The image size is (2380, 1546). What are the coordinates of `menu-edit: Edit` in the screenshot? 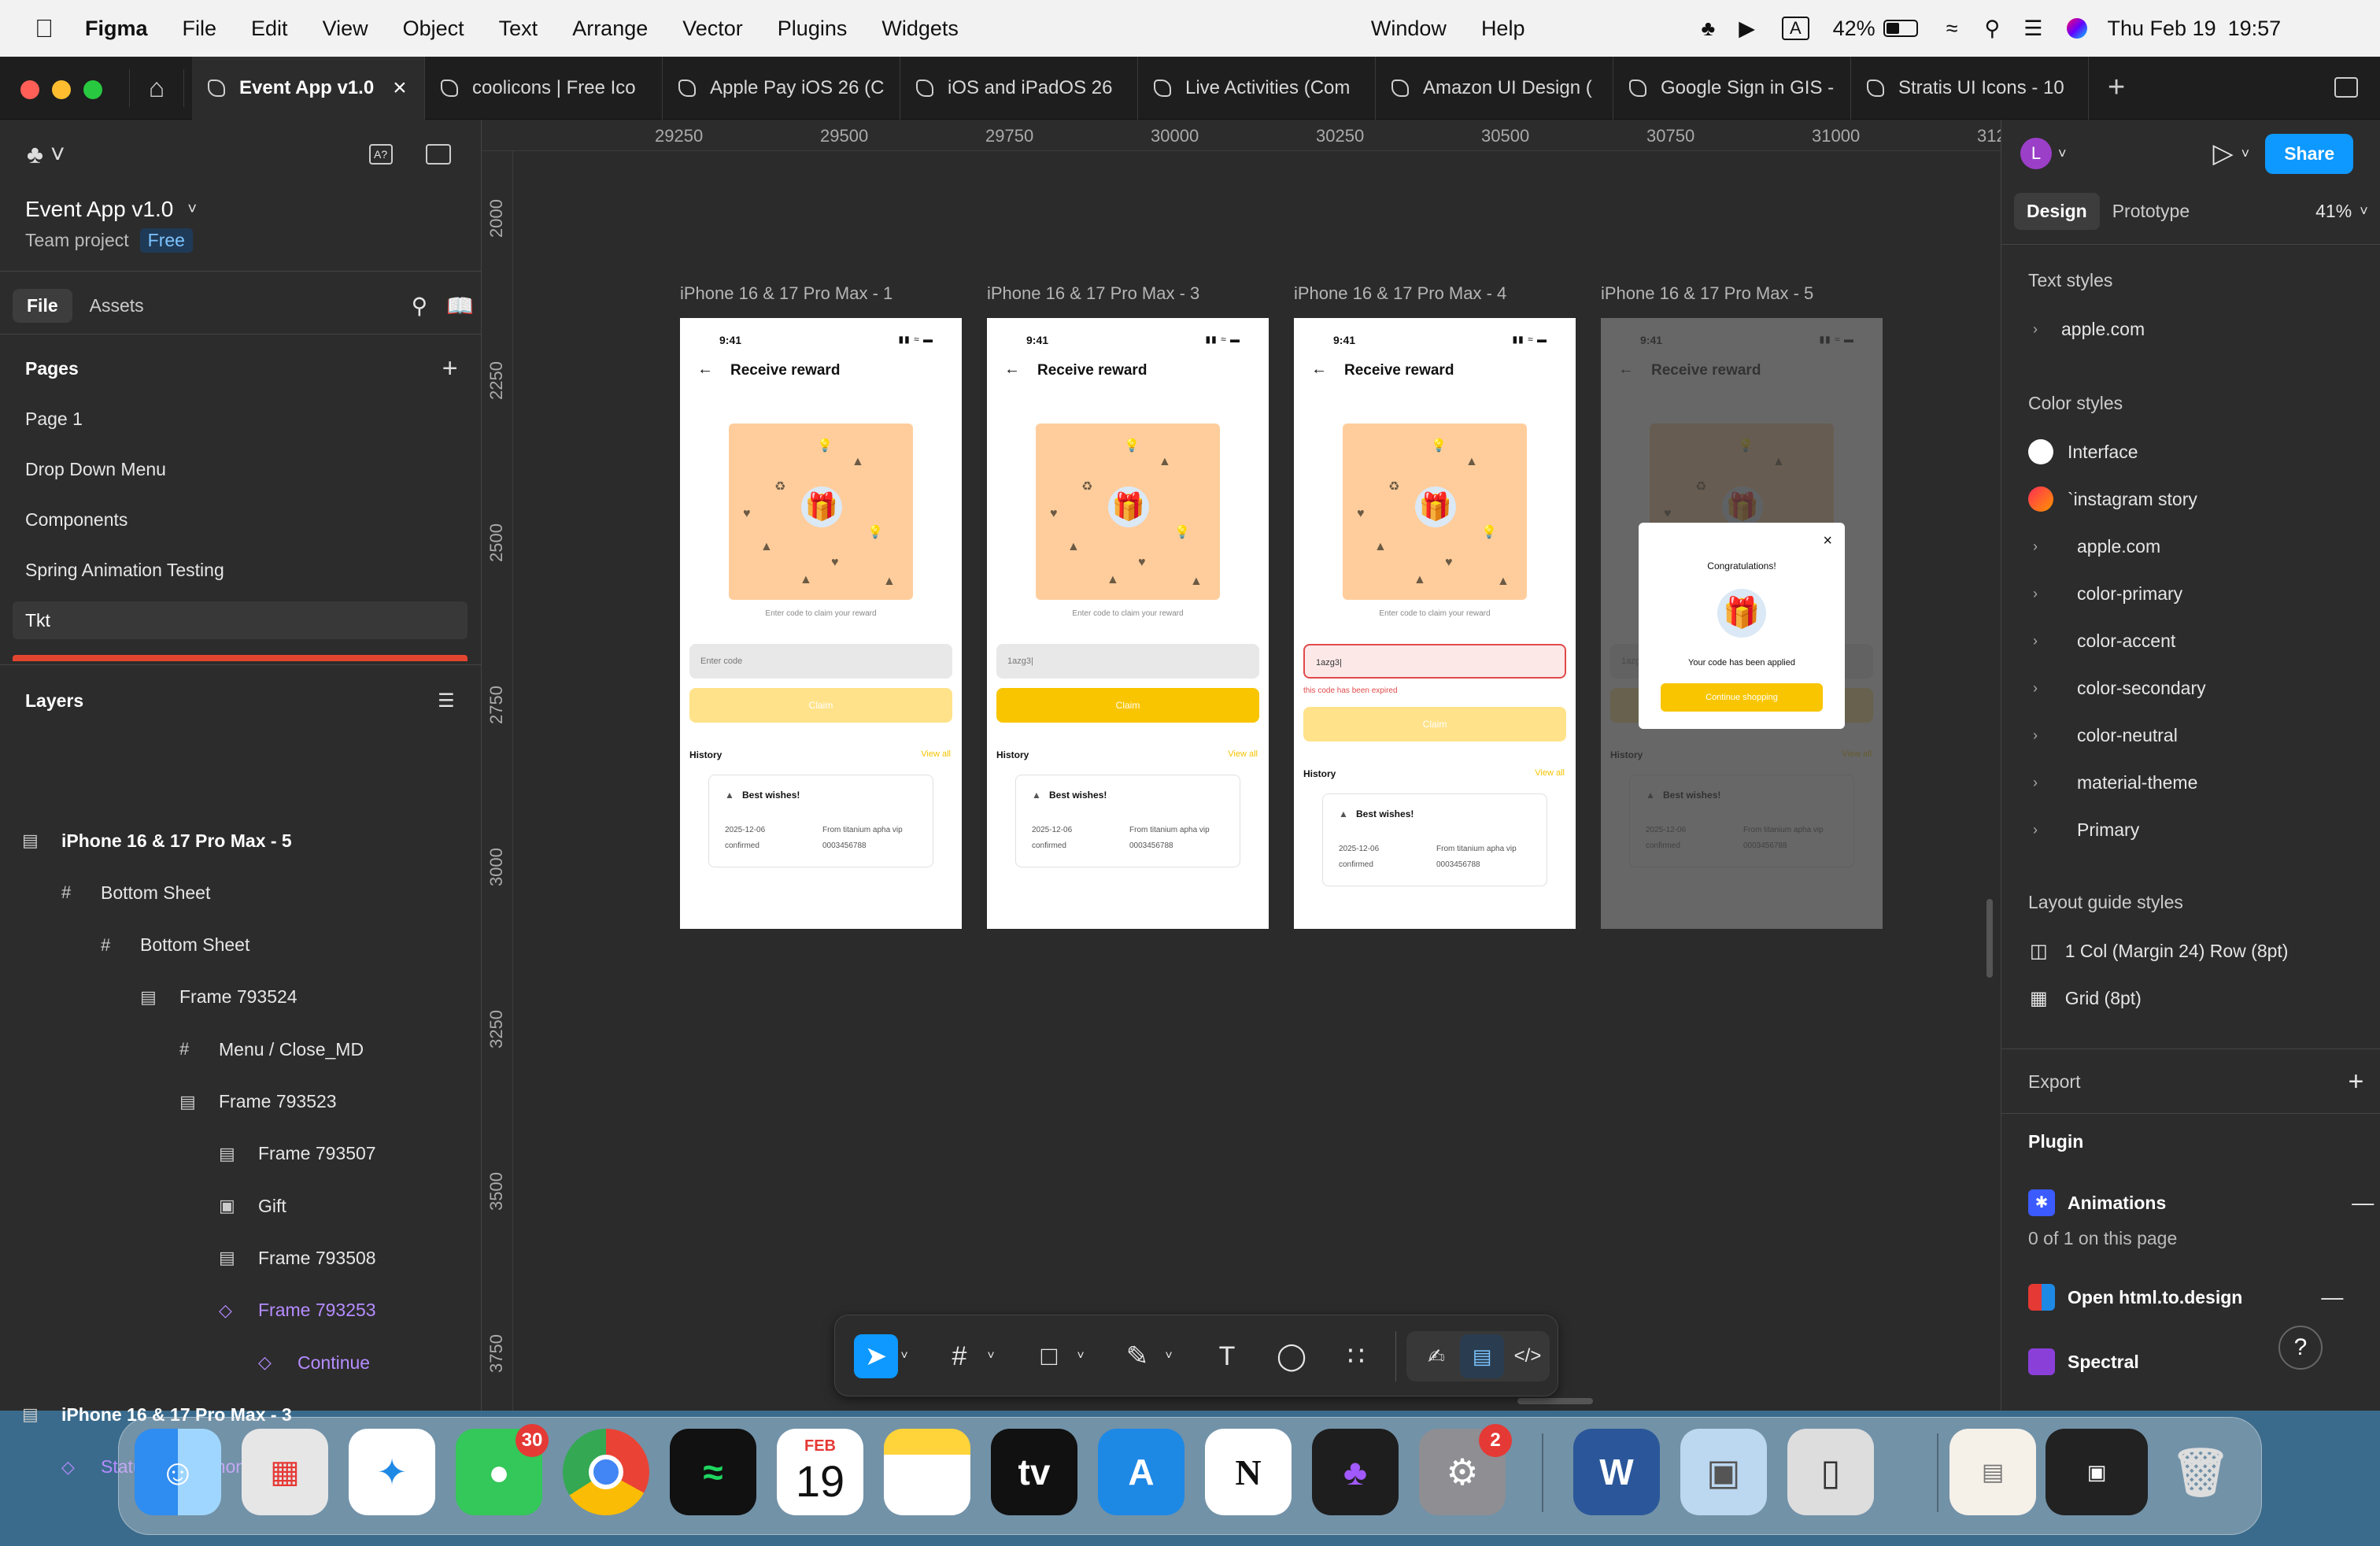 It's located at (269, 29).